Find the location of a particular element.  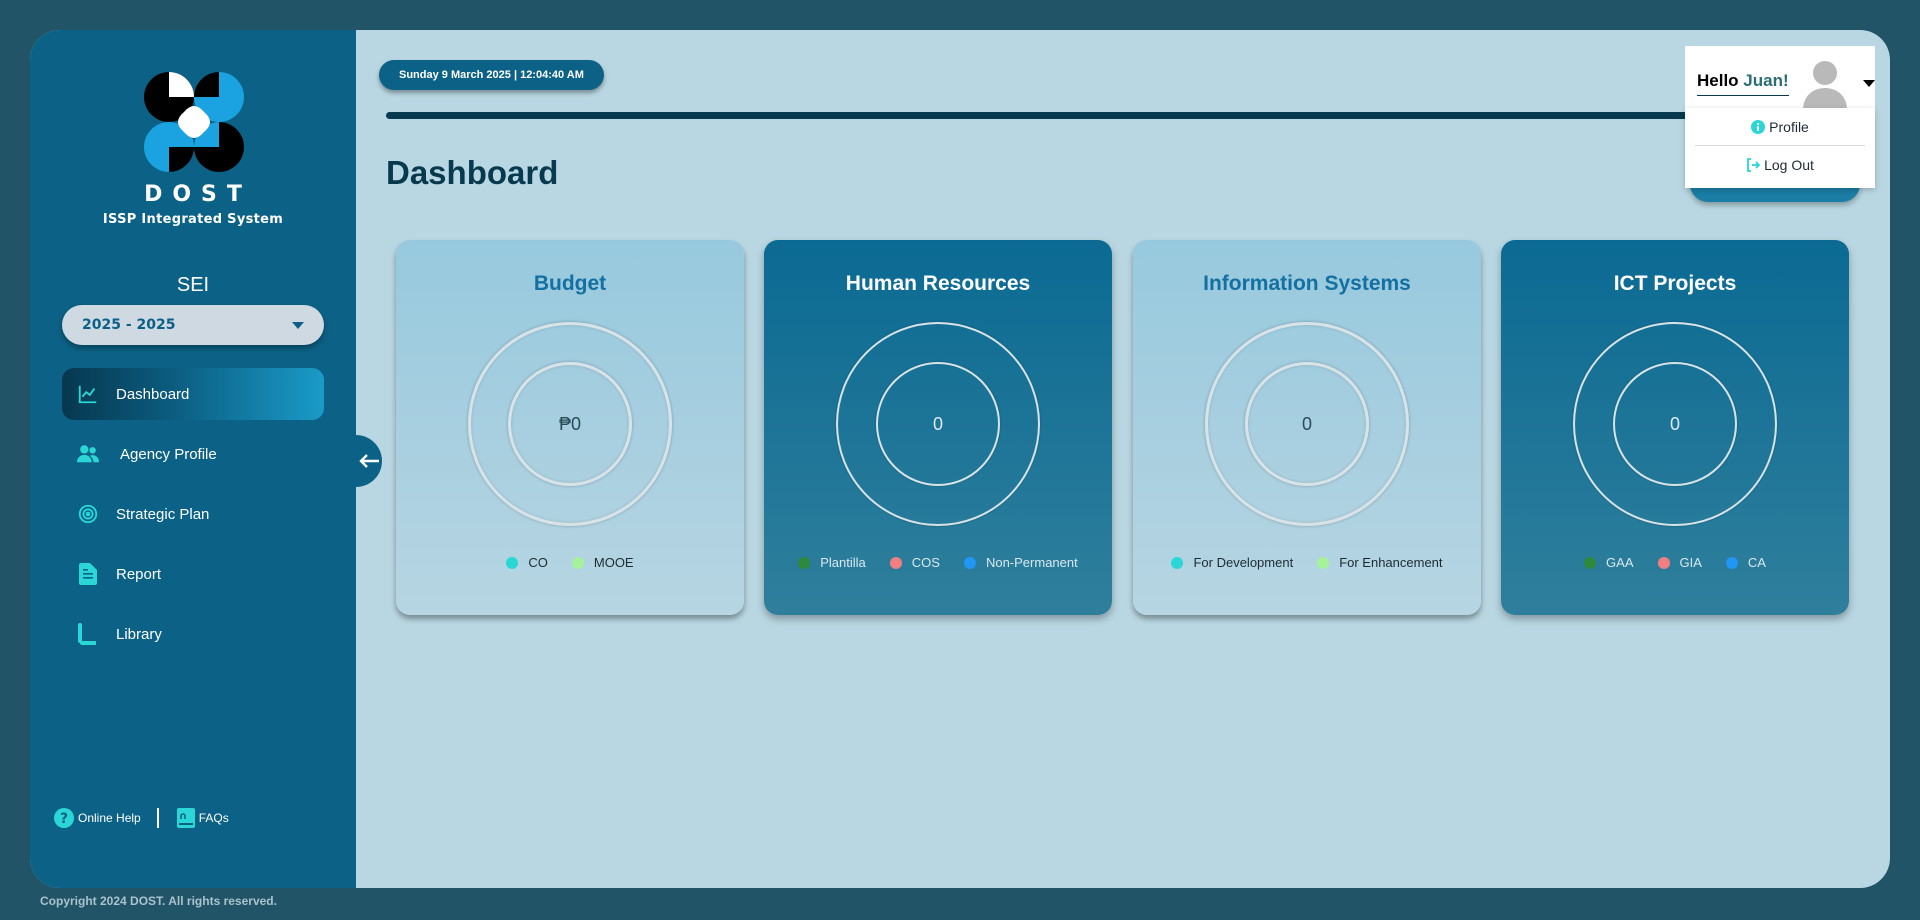

legend-label: GAA is located at coordinates (1620, 562).